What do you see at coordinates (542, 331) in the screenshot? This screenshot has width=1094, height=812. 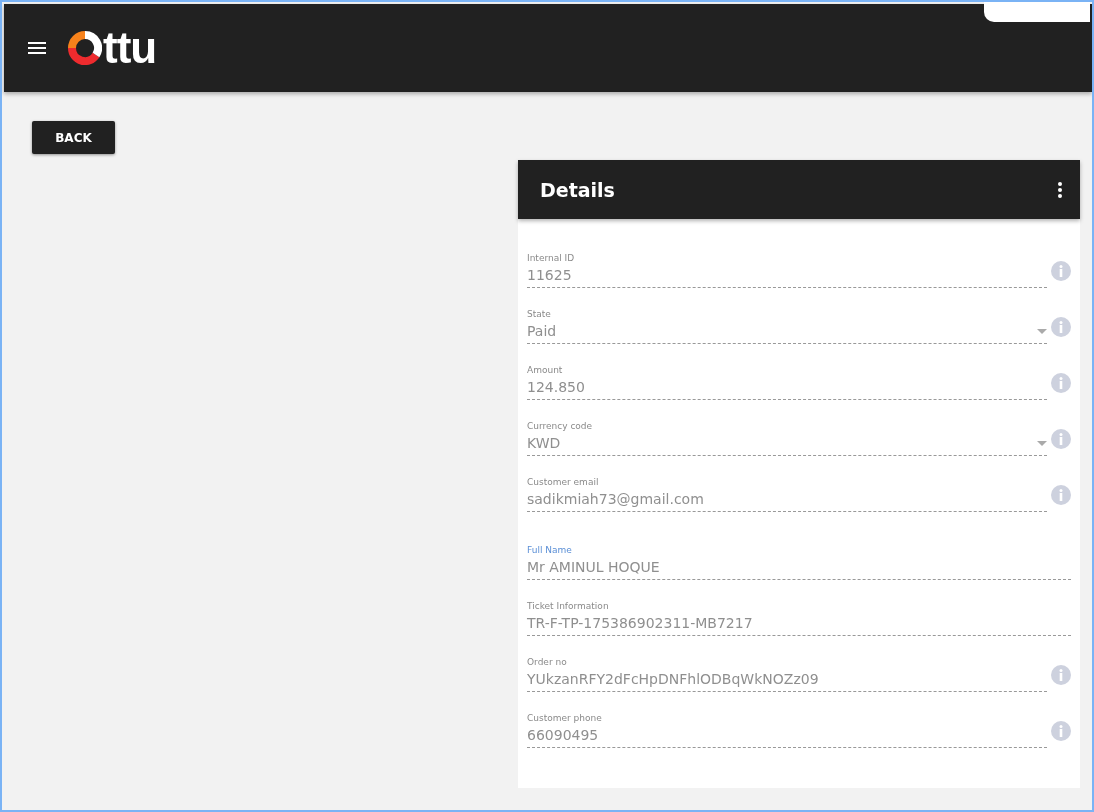 I see `field-value: Paid` at bounding box center [542, 331].